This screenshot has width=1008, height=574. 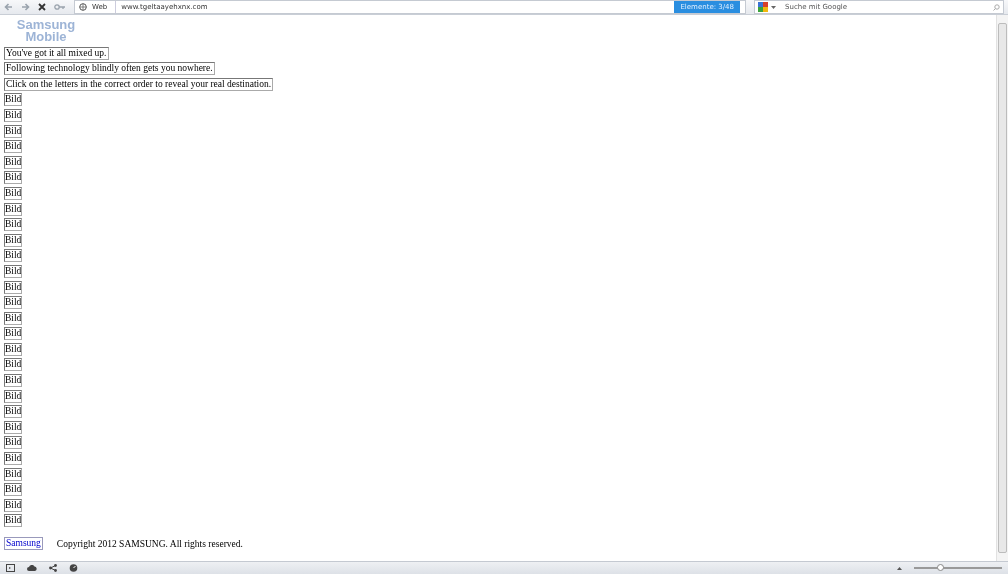 What do you see at coordinates (149, 545) in the screenshot?
I see `copyright-text: Copyright 2012 SAMSUNG. All rights reserved.` at bounding box center [149, 545].